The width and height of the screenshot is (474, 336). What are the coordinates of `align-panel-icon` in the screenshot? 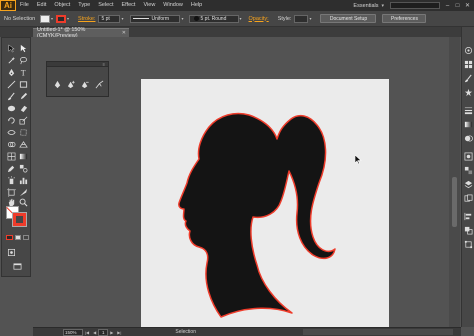 It's located at (468, 214).